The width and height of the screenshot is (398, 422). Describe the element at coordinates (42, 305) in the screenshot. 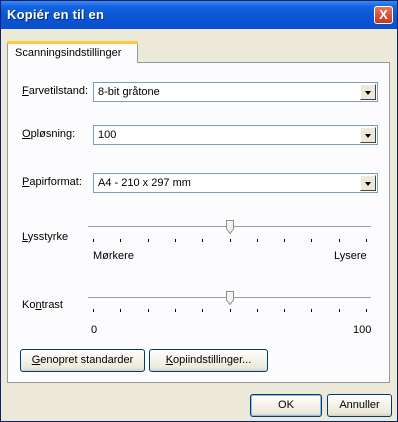

I see `contrast-label: Kontrast` at that location.